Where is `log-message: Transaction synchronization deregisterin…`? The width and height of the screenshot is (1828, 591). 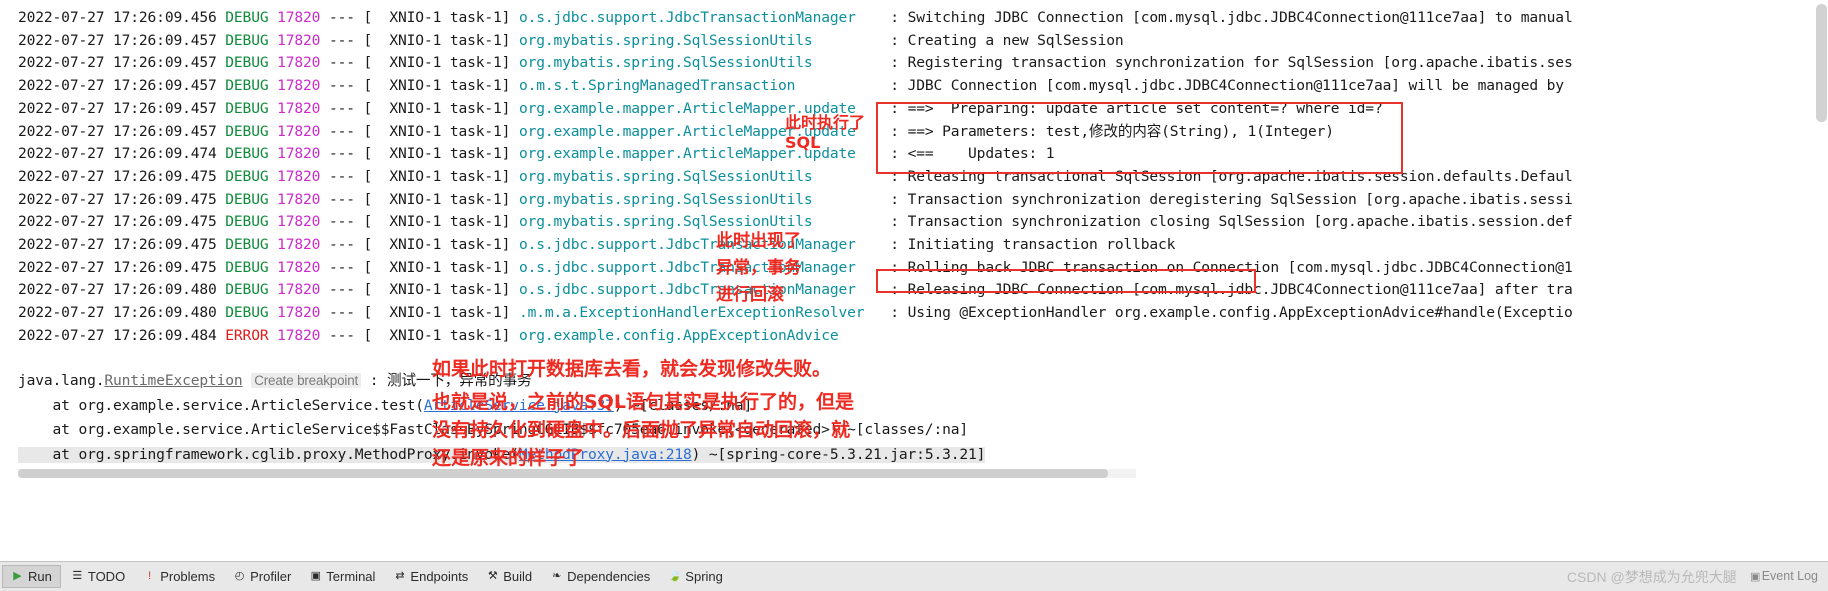
log-message: Transaction synchronization deregisterin… is located at coordinates (1240, 199).